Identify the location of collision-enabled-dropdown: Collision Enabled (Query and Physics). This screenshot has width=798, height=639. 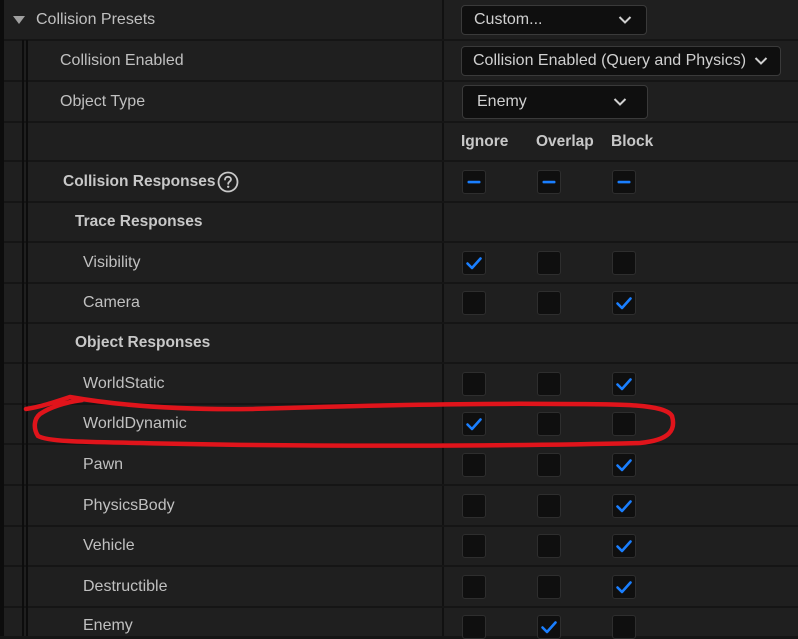
(621, 60).